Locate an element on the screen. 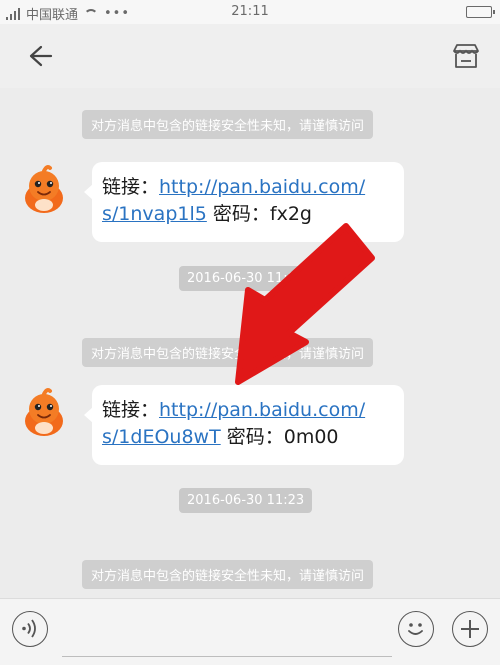  status-bar: 中国联通 ••• 21:11 is located at coordinates (250, 12).